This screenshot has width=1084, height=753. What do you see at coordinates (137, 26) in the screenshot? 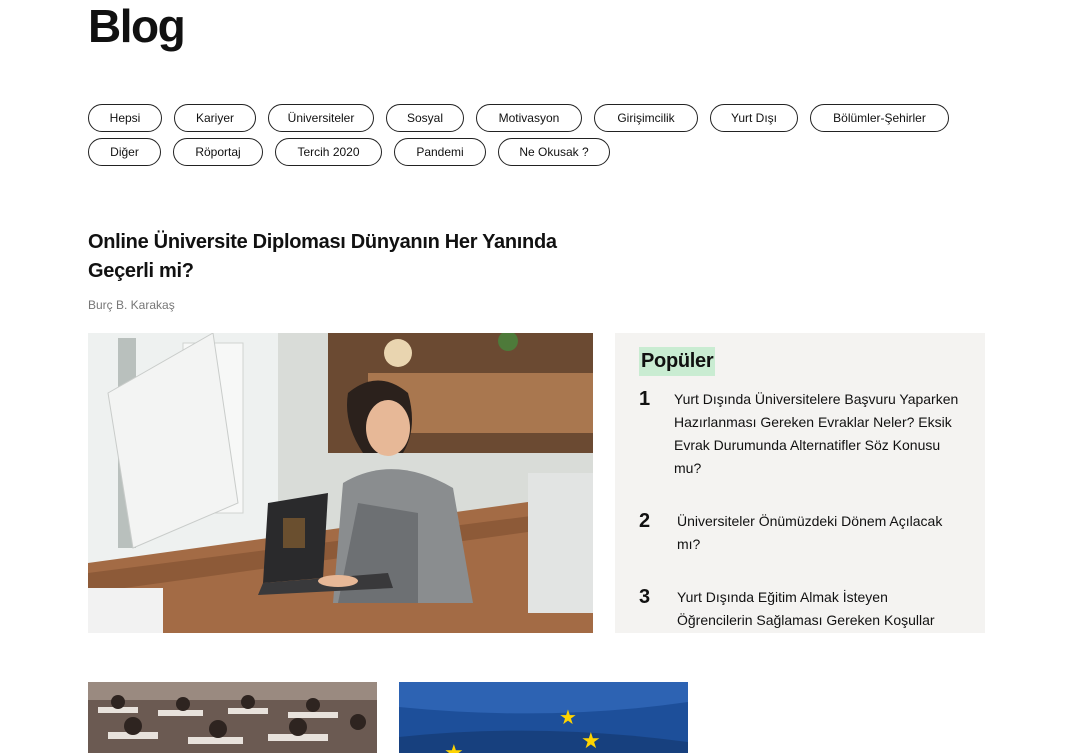
I see `page-title: Blog` at bounding box center [137, 26].